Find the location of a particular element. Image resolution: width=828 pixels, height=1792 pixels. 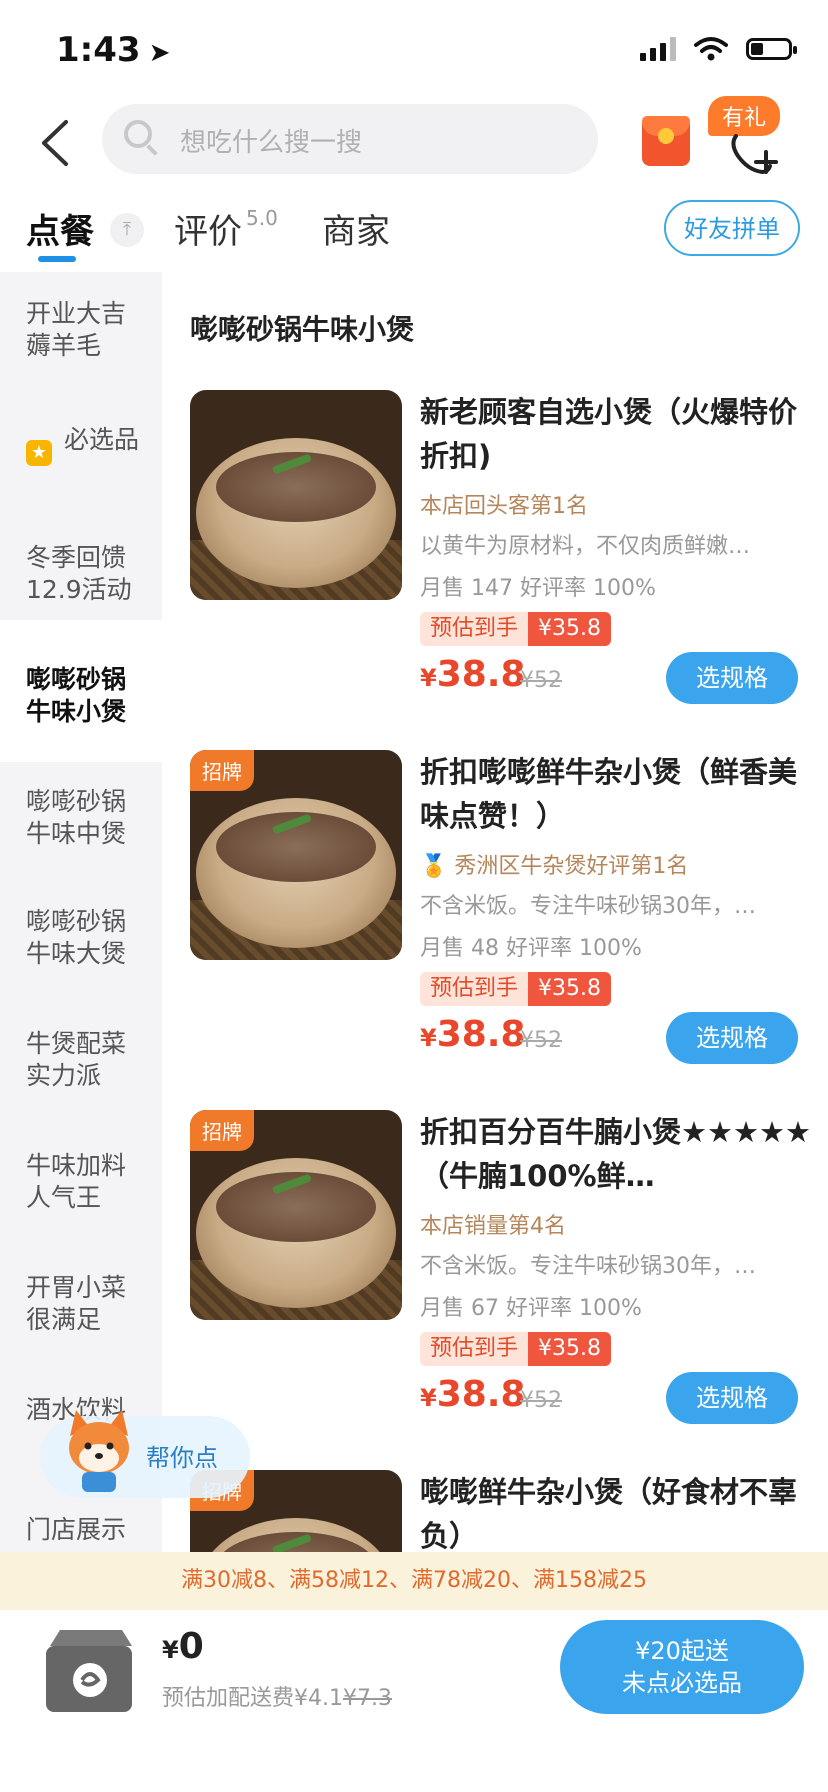

delivery-fee: 预估加配送费¥4.1¥7.3 is located at coordinates (277, 1698).